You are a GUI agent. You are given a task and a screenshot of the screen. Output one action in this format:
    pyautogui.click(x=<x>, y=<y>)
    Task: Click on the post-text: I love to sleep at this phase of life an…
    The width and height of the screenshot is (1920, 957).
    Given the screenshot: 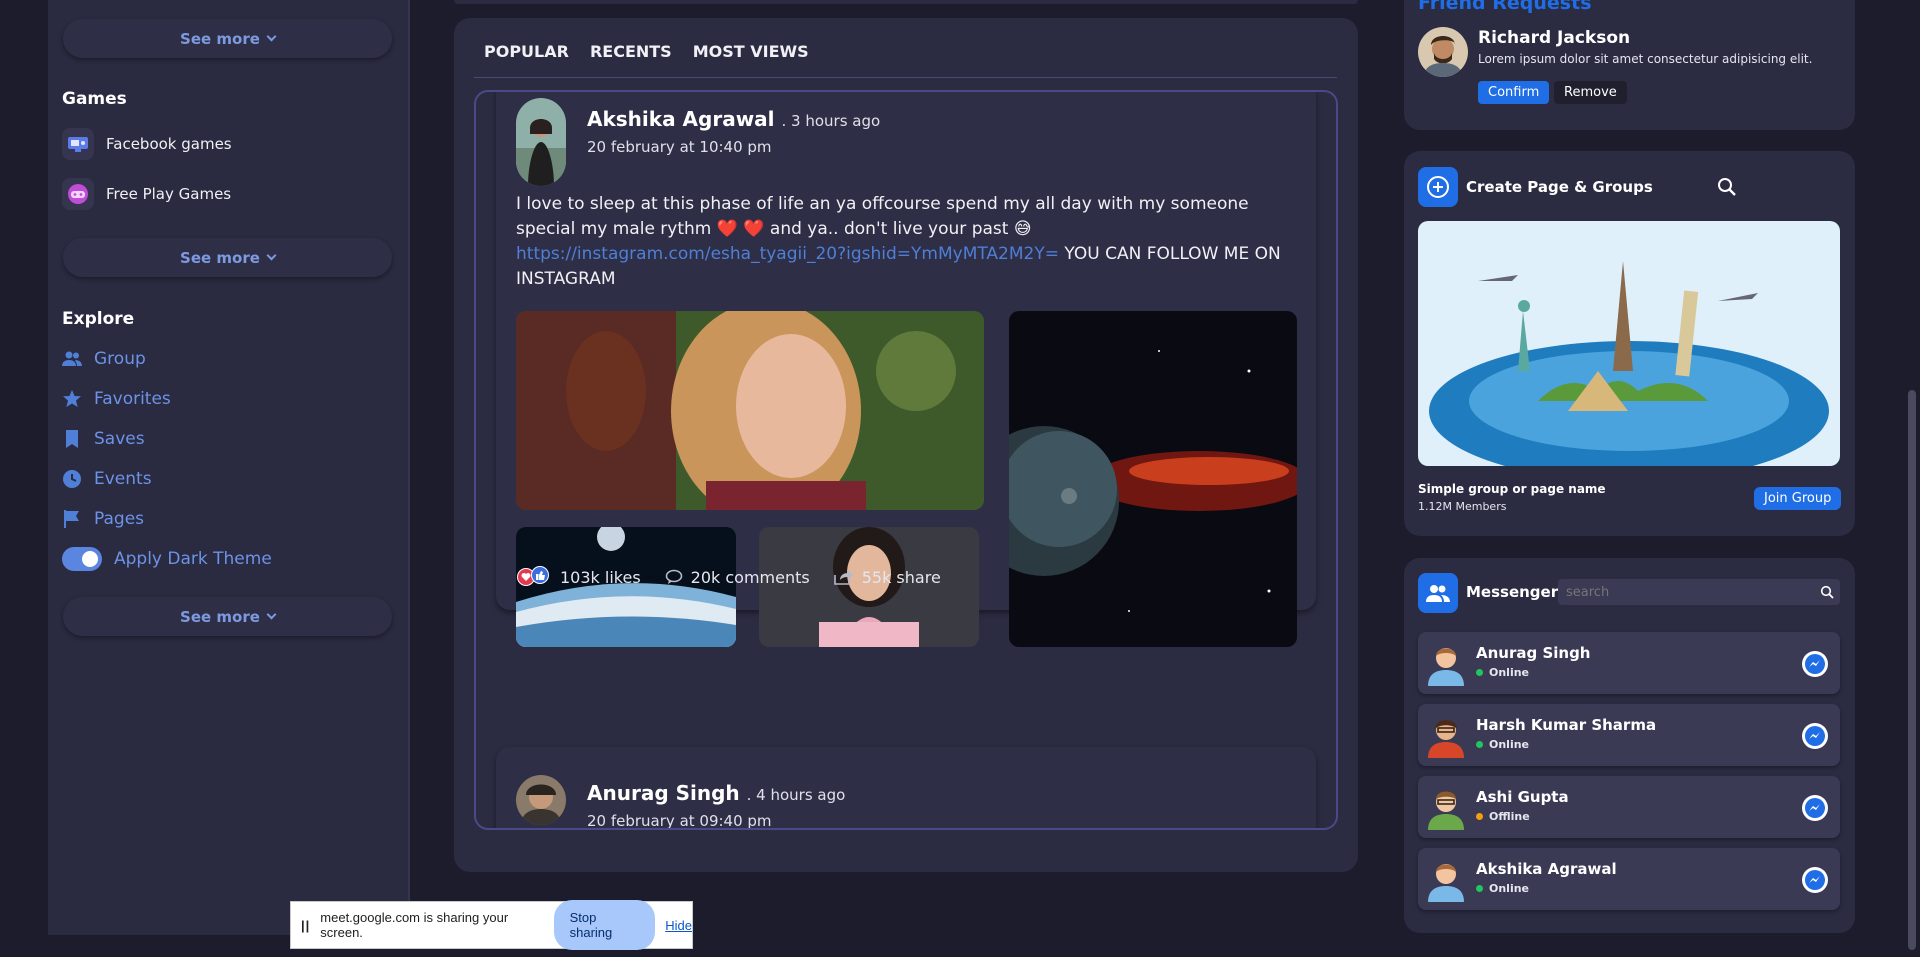 What is the action you would take?
    pyautogui.click(x=911, y=242)
    